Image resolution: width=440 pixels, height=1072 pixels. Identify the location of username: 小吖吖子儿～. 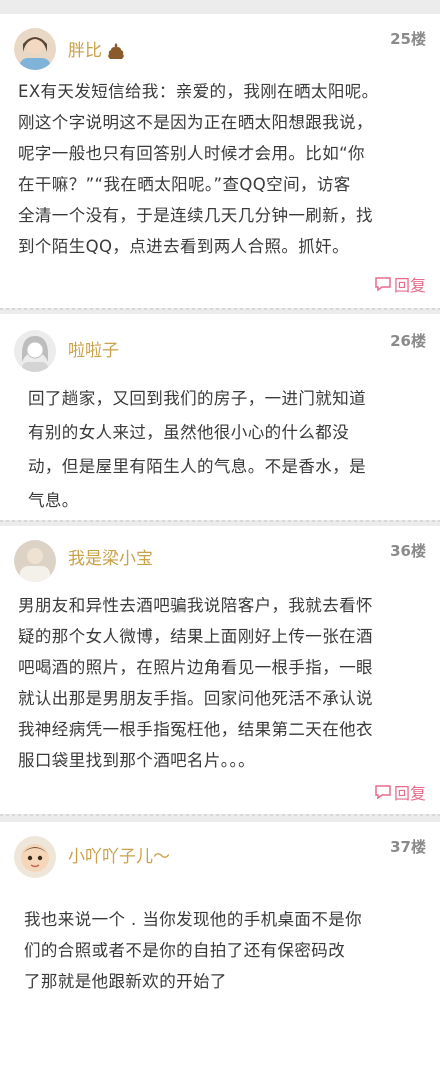
(119, 854).